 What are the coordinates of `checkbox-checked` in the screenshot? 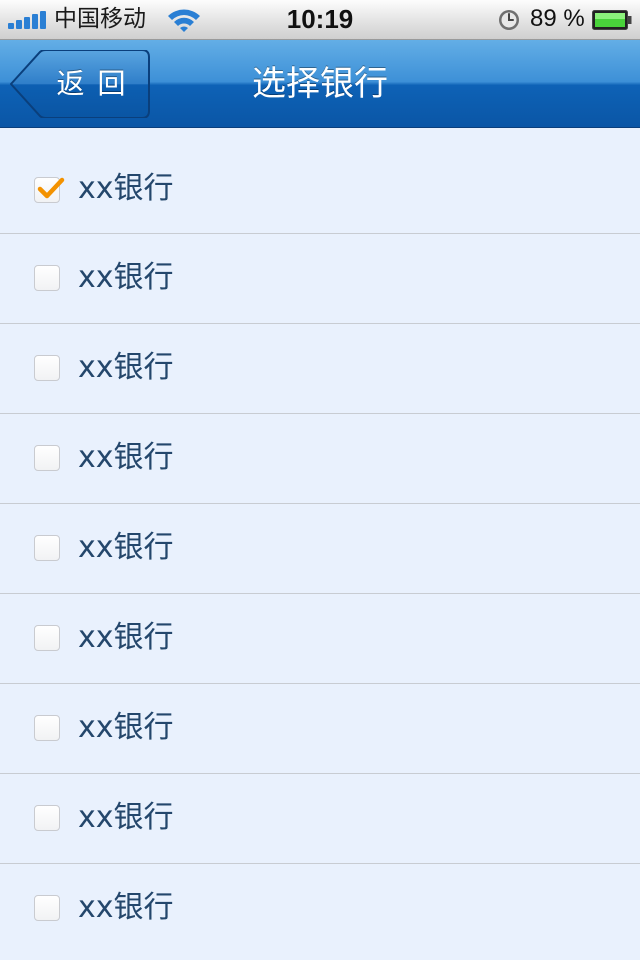 It's located at (49, 190).